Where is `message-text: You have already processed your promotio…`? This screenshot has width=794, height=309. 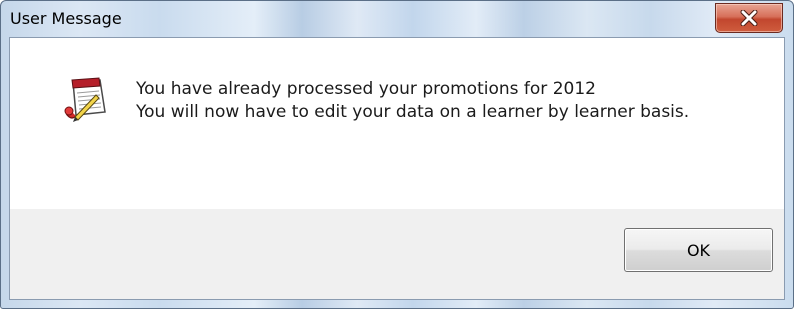
message-text: You have already processed your promotio… is located at coordinates (412, 101).